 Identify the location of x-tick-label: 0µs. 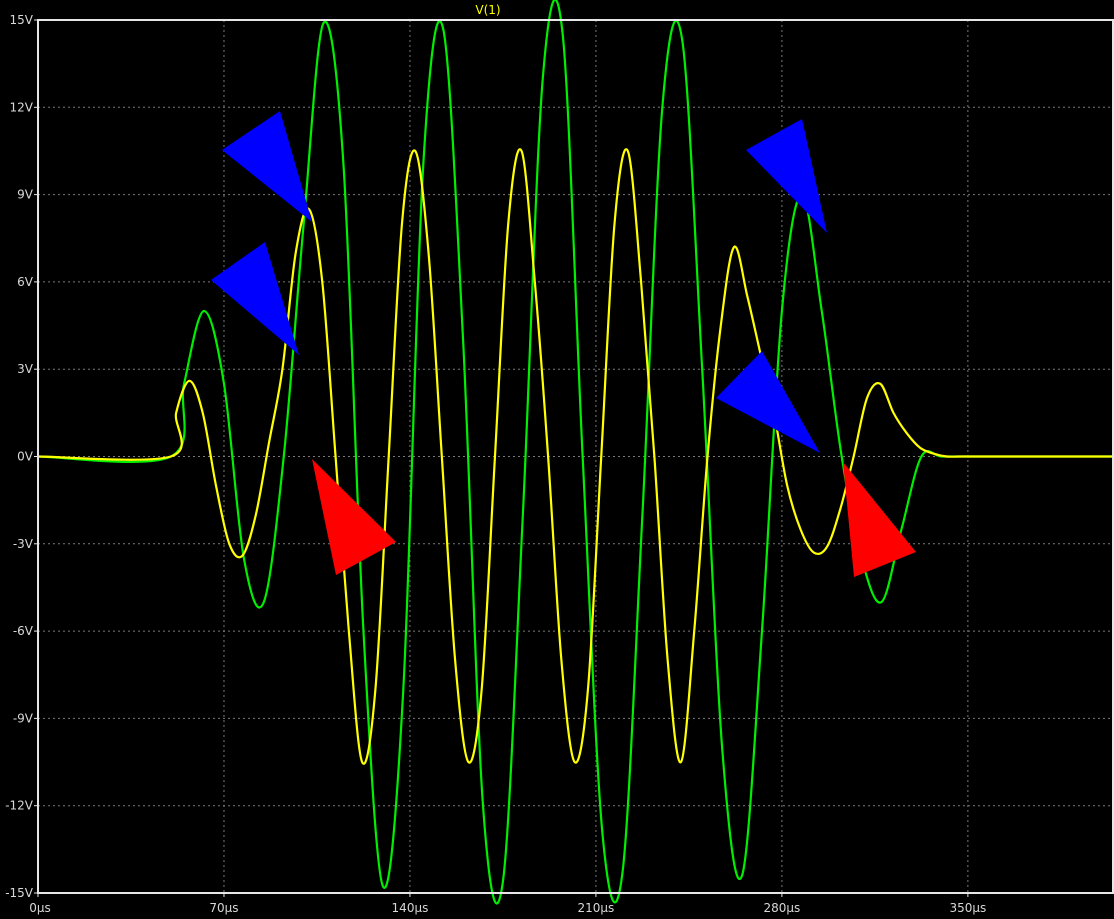
(40, 908).